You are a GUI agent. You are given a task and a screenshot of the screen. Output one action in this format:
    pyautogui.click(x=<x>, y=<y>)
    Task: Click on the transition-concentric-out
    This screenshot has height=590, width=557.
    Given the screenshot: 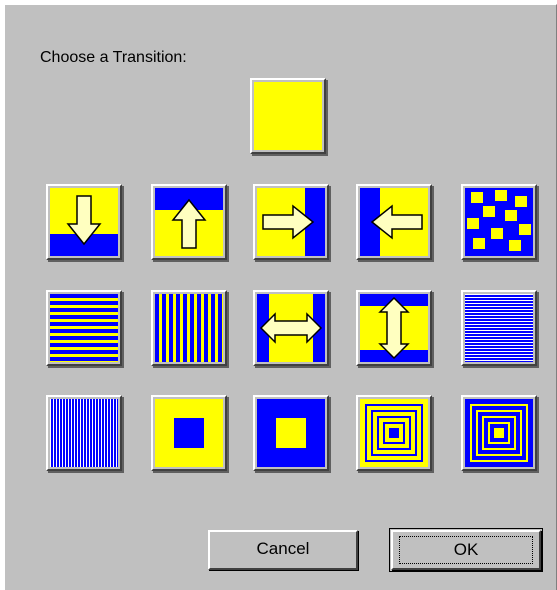 What is the action you would take?
    pyautogui.click(x=499, y=433)
    